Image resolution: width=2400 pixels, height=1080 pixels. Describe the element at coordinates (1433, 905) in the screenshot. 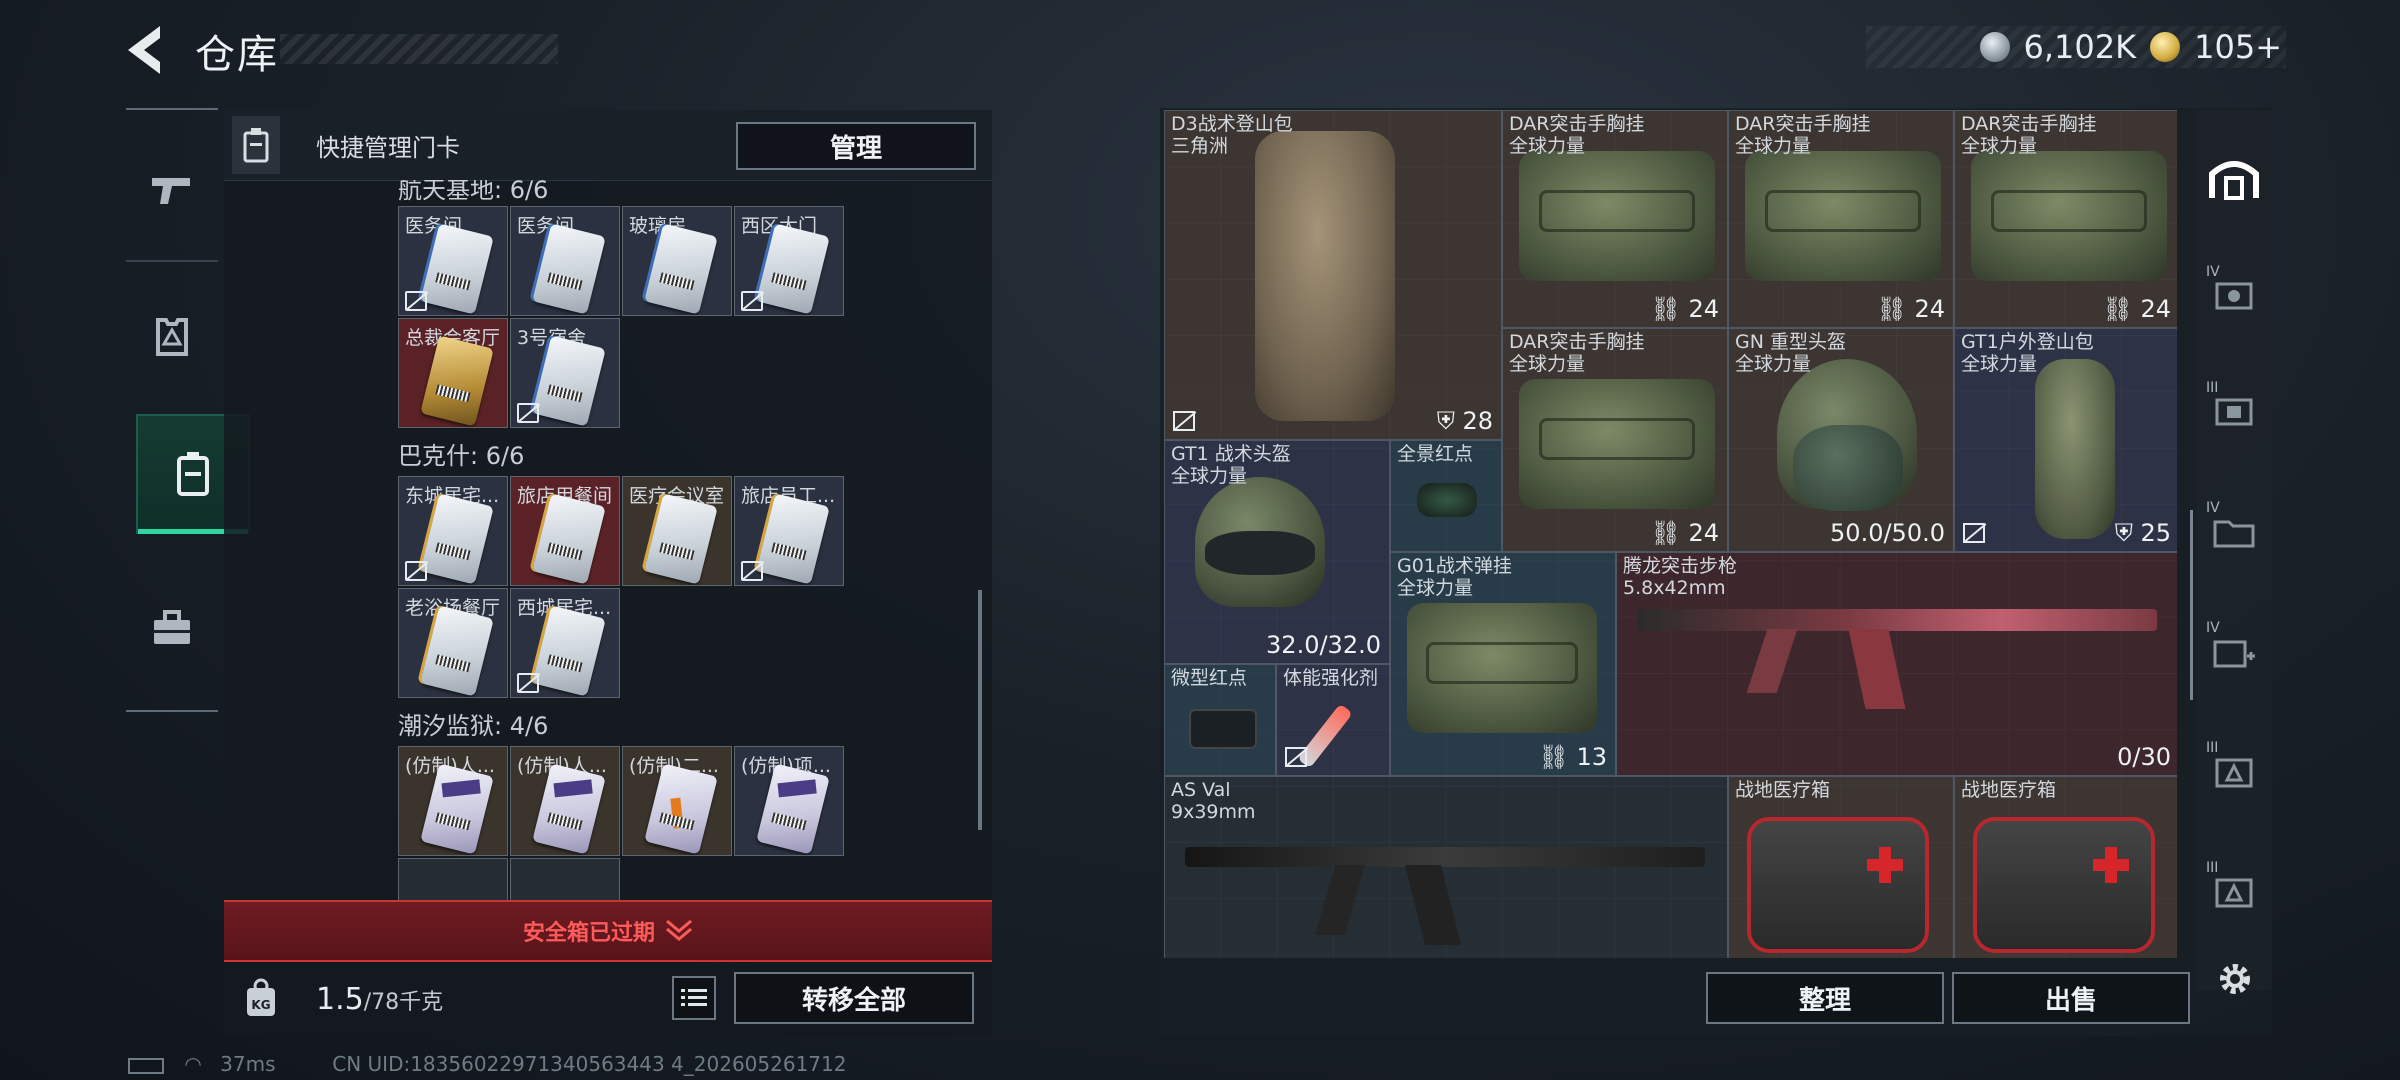

I see `magazine-image` at that location.